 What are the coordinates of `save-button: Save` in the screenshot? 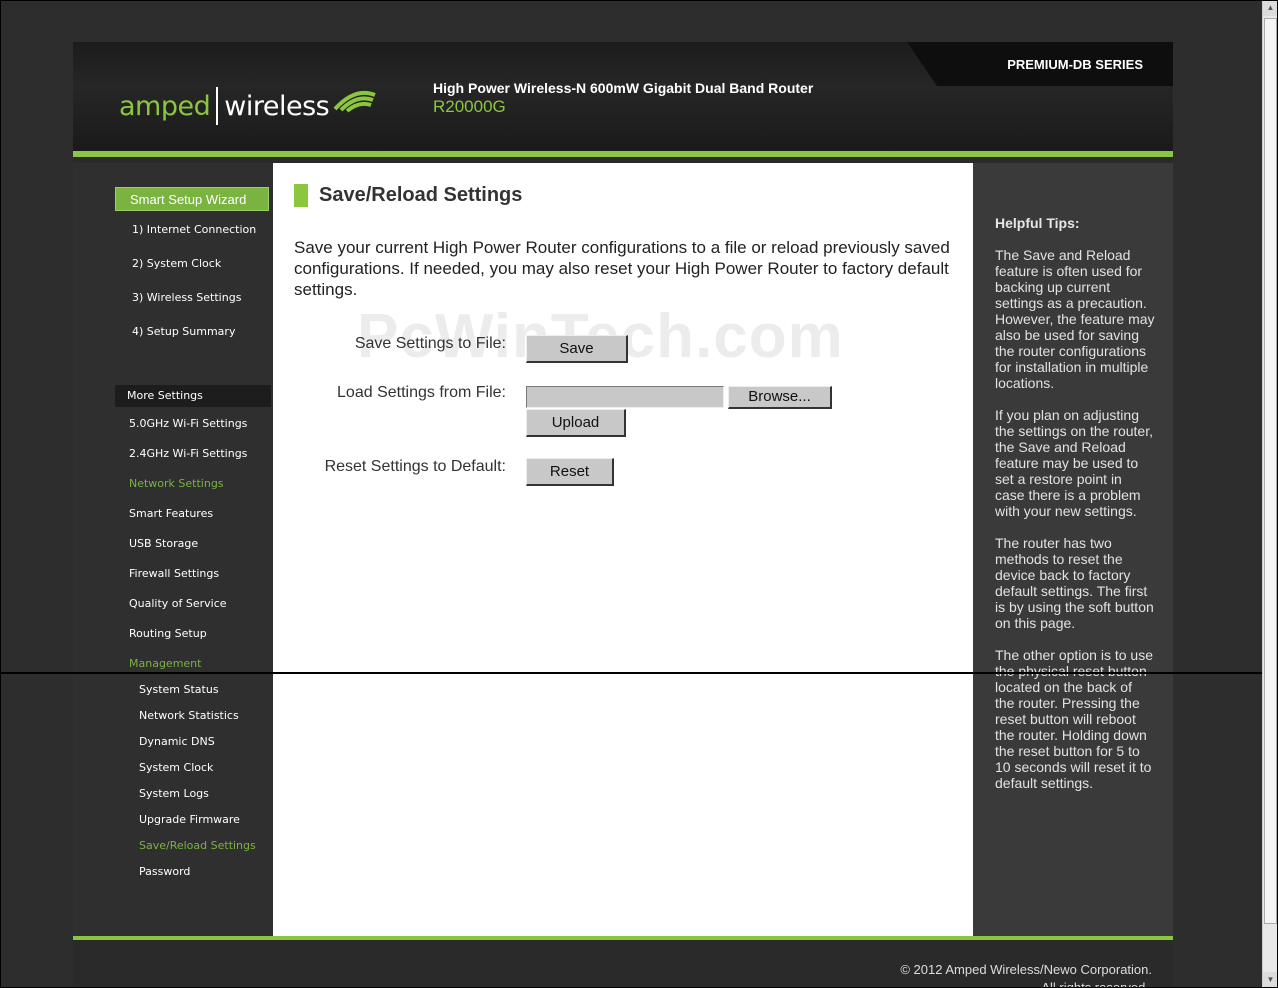 It's located at (577, 349).